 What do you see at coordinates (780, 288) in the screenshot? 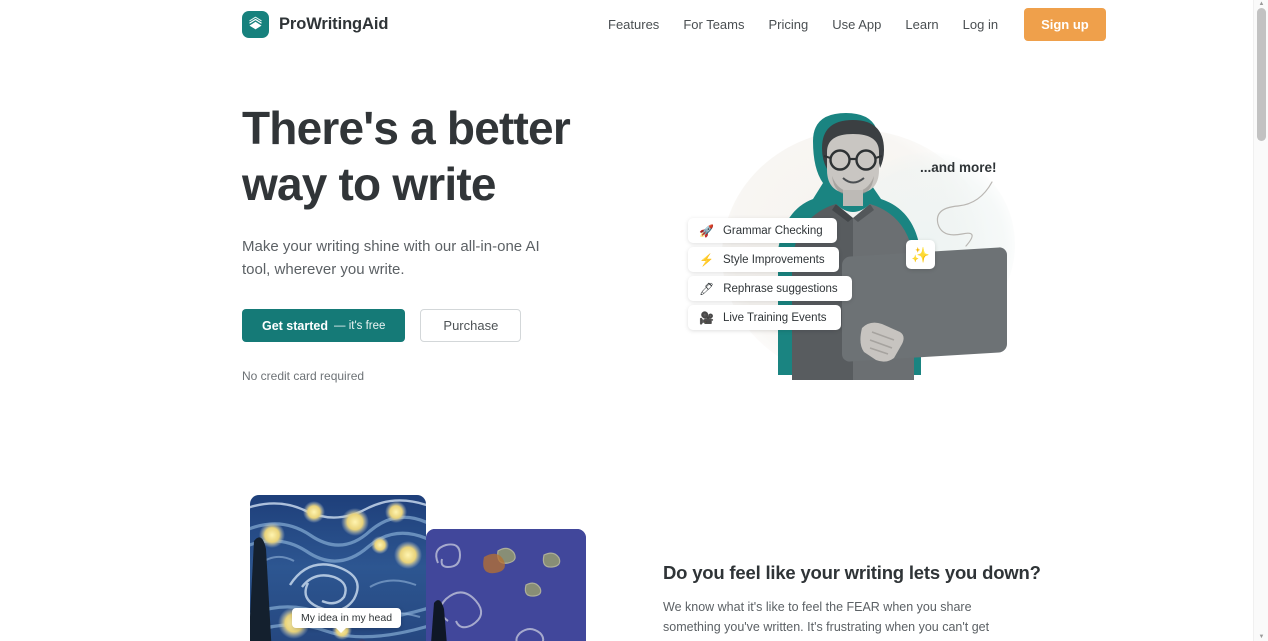
I see `feature-chip-label: Rephrase suggestions` at bounding box center [780, 288].